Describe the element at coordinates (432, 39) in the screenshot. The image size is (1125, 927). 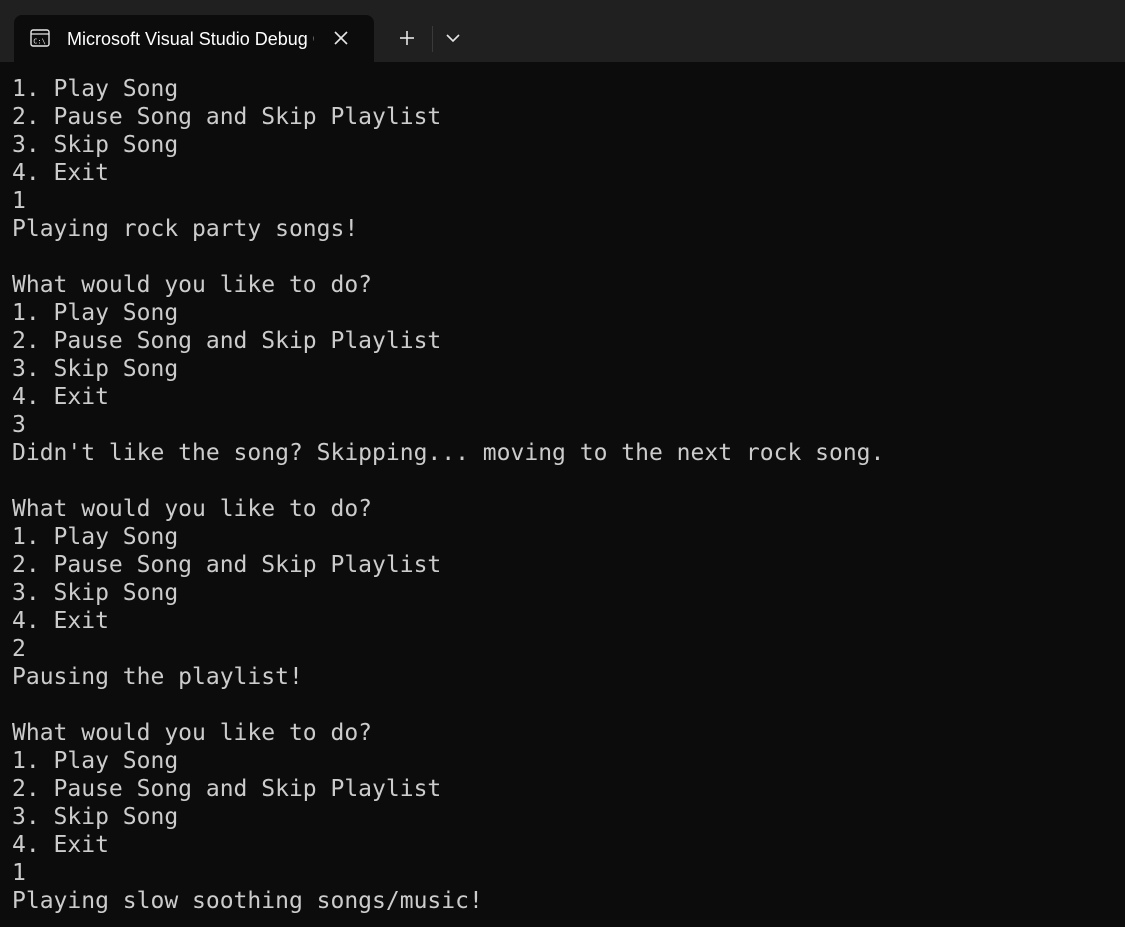
I see `titlebar-divider` at that location.